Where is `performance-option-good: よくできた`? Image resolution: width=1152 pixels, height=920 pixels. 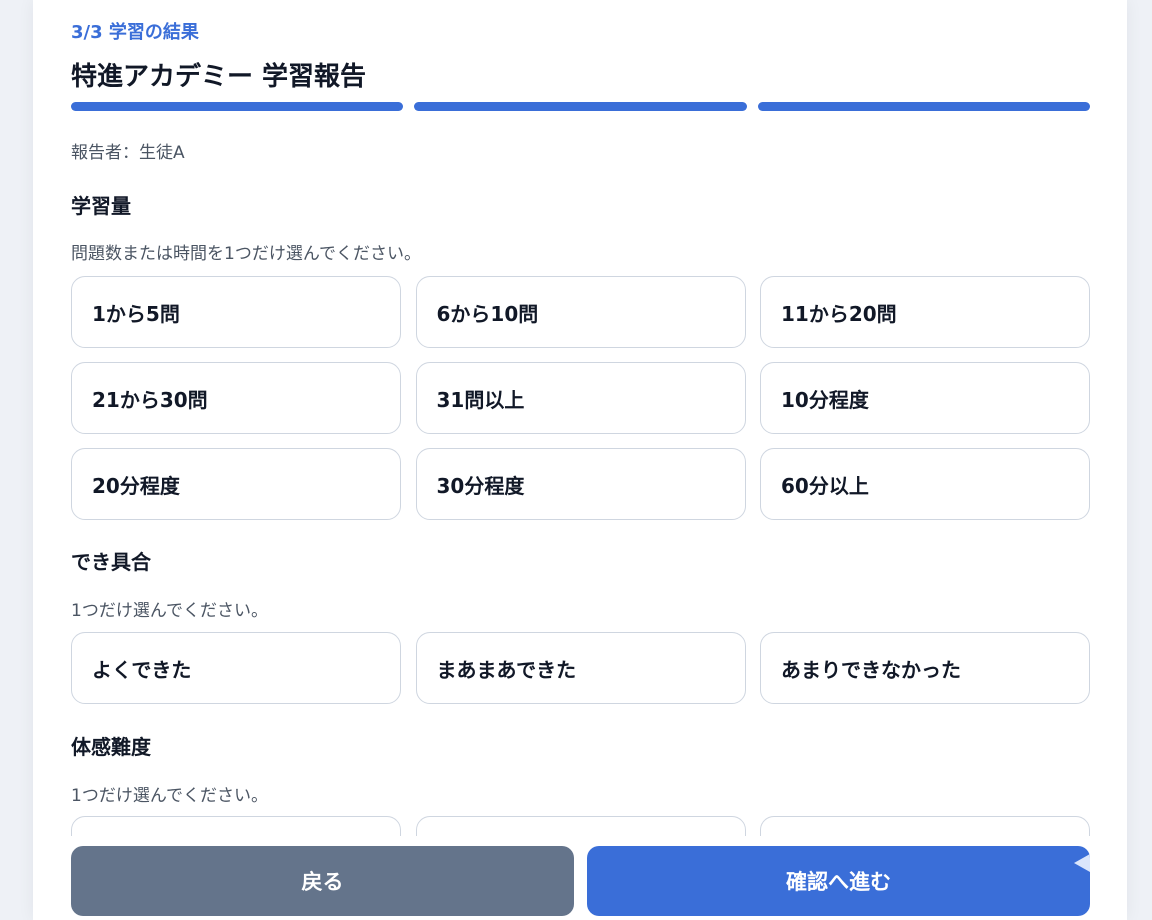
performance-option-good: よくできた is located at coordinates (236, 668).